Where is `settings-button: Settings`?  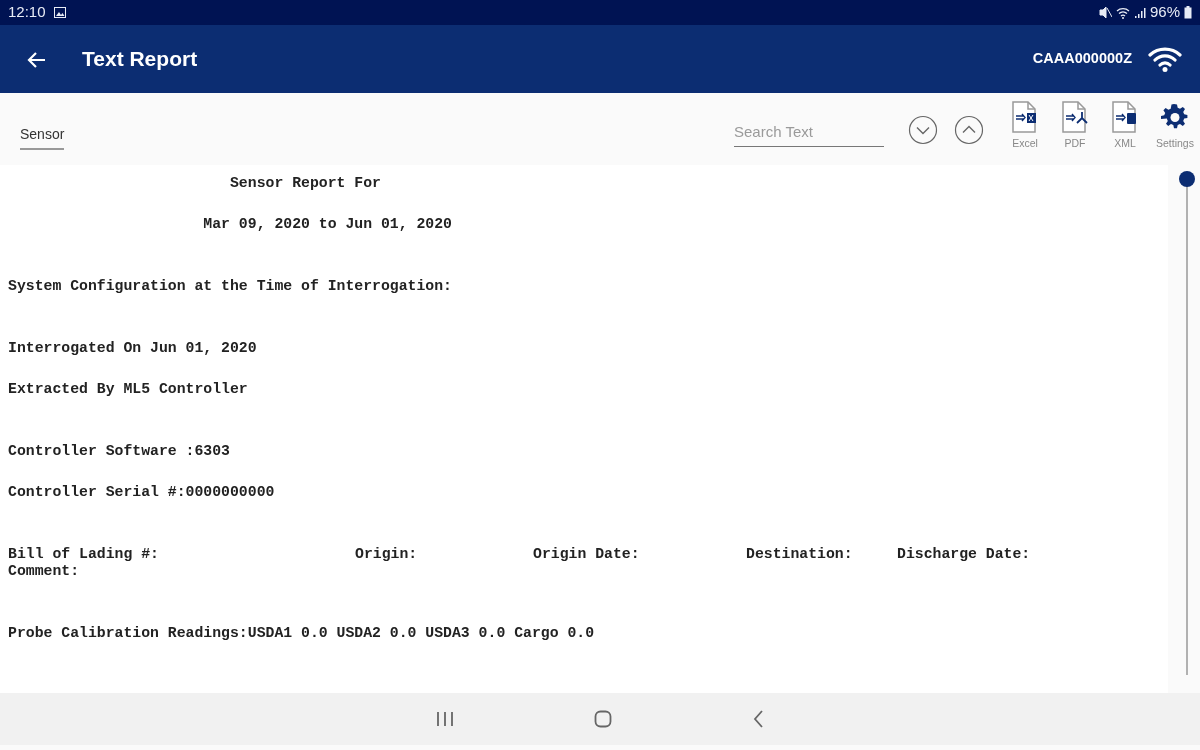 settings-button: Settings is located at coordinates (1175, 126).